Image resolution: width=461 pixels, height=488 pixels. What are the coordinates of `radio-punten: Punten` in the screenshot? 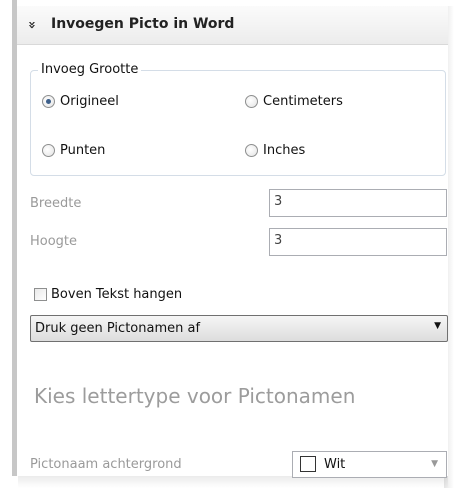 It's located at (73, 150).